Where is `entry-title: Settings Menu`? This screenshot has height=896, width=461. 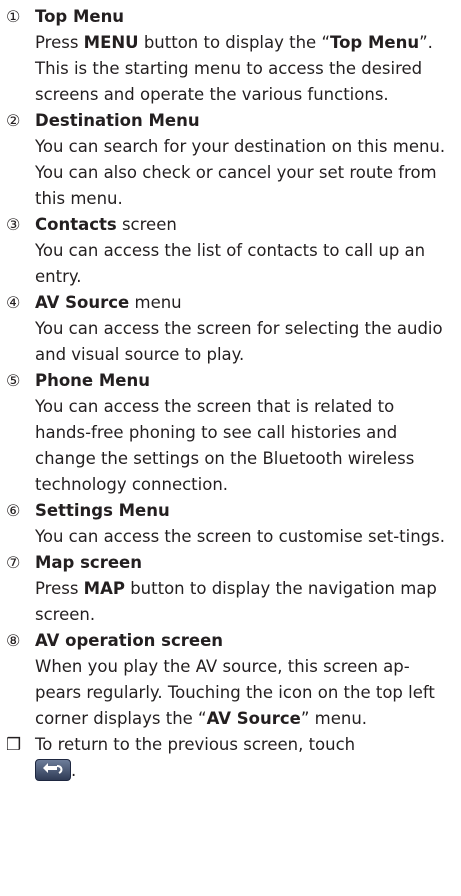
entry-title: Settings Menu is located at coordinates (245, 511).